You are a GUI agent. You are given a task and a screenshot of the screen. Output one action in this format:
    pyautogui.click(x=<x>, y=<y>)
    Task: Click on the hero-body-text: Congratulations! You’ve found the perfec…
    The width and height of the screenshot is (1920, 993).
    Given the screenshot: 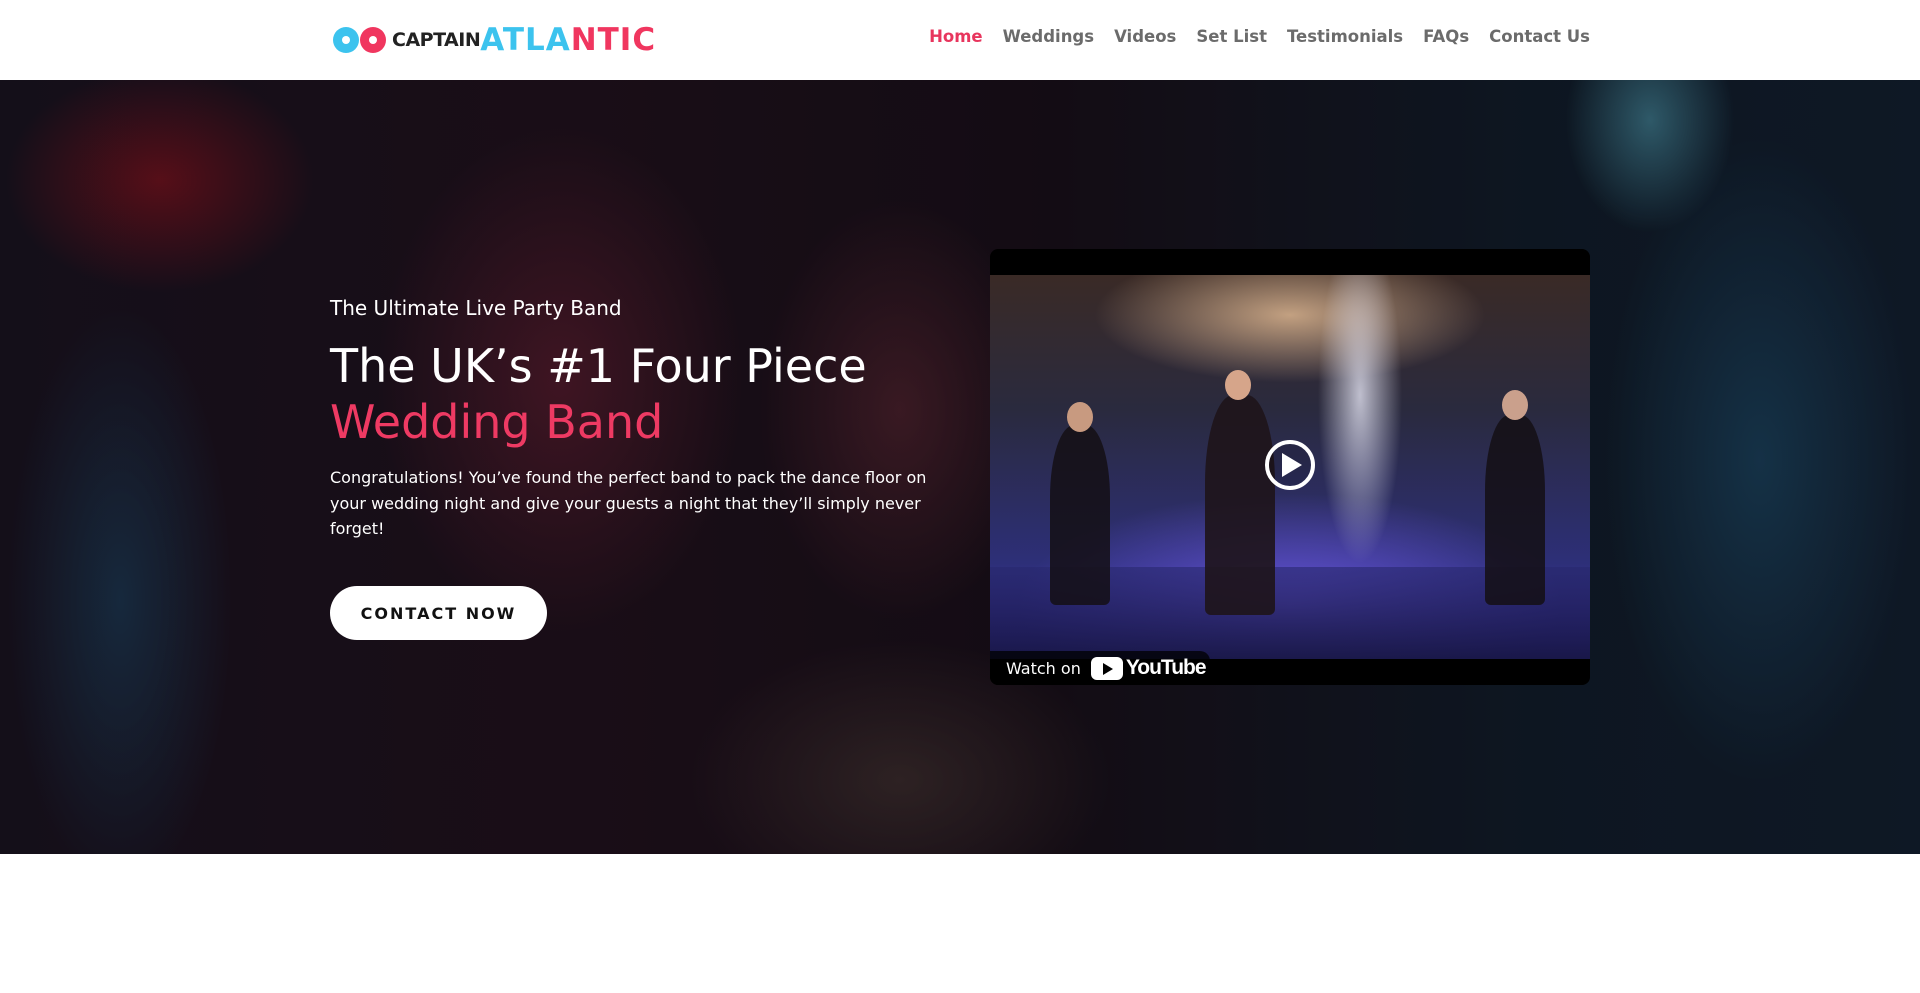 What is the action you would take?
    pyautogui.click(x=628, y=503)
    